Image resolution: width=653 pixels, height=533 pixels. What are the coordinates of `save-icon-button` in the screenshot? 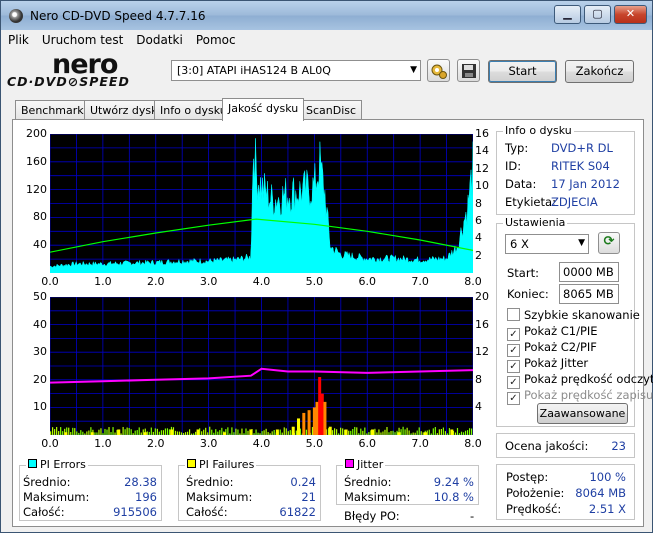 It's located at (468, 70).